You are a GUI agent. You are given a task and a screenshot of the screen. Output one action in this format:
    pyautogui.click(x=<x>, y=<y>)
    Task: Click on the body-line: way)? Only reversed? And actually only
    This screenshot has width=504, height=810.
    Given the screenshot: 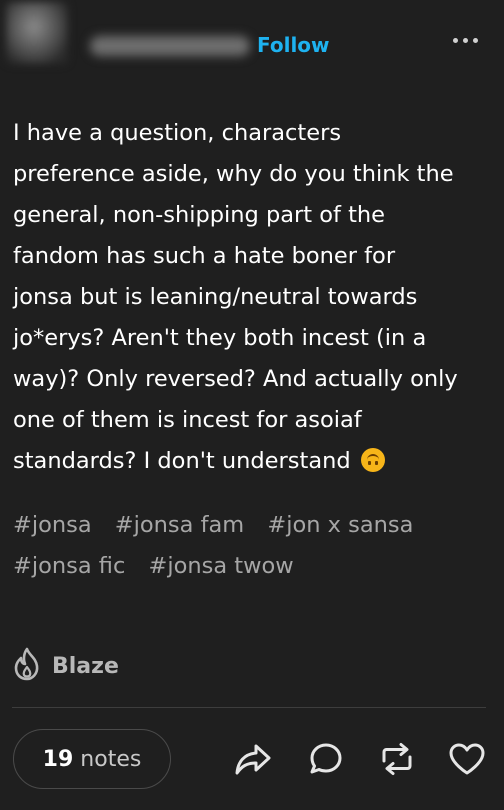 What is the action you would take?
    pyautogui.click(x=235, y=379)
    